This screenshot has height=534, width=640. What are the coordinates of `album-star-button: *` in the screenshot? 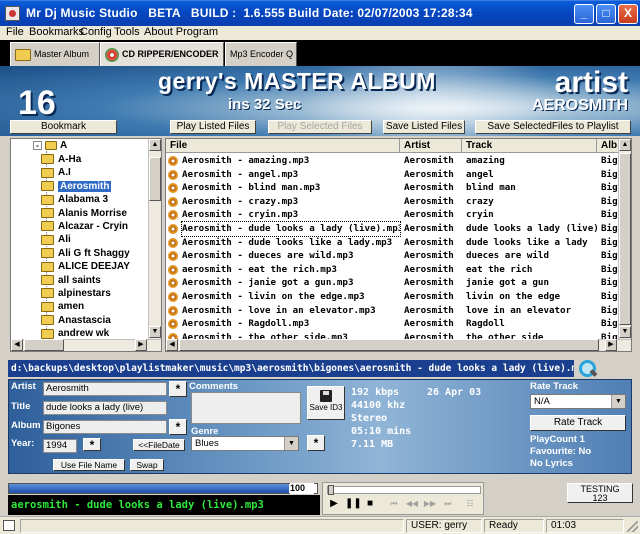 It's located at (178, 427).